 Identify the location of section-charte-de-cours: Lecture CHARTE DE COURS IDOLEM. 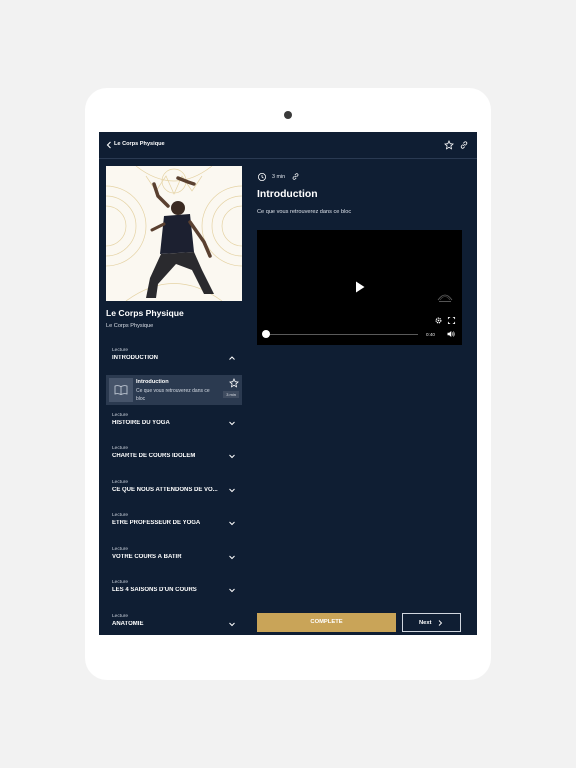
(174, 457).